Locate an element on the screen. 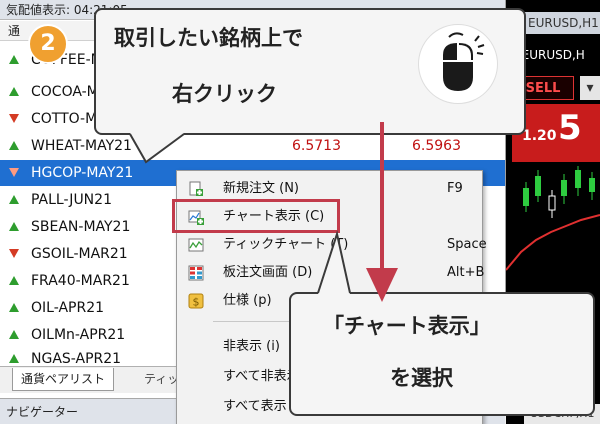 This screenshot has height=424, width=600. mouse-right-click-icon is located at coordinates (458, 64).